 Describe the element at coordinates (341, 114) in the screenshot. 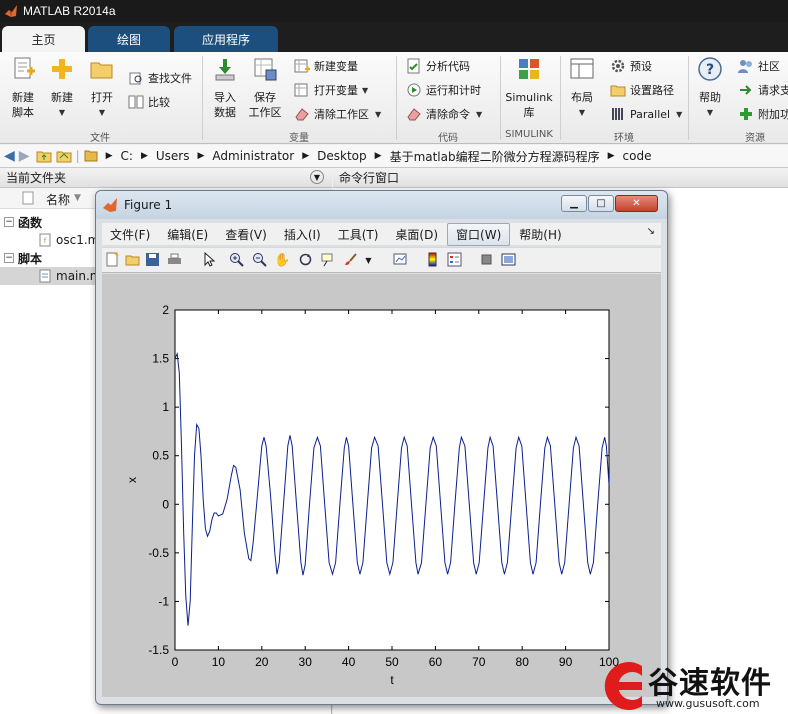

I see `clear-workspace-label: 清除工作区` at that location.